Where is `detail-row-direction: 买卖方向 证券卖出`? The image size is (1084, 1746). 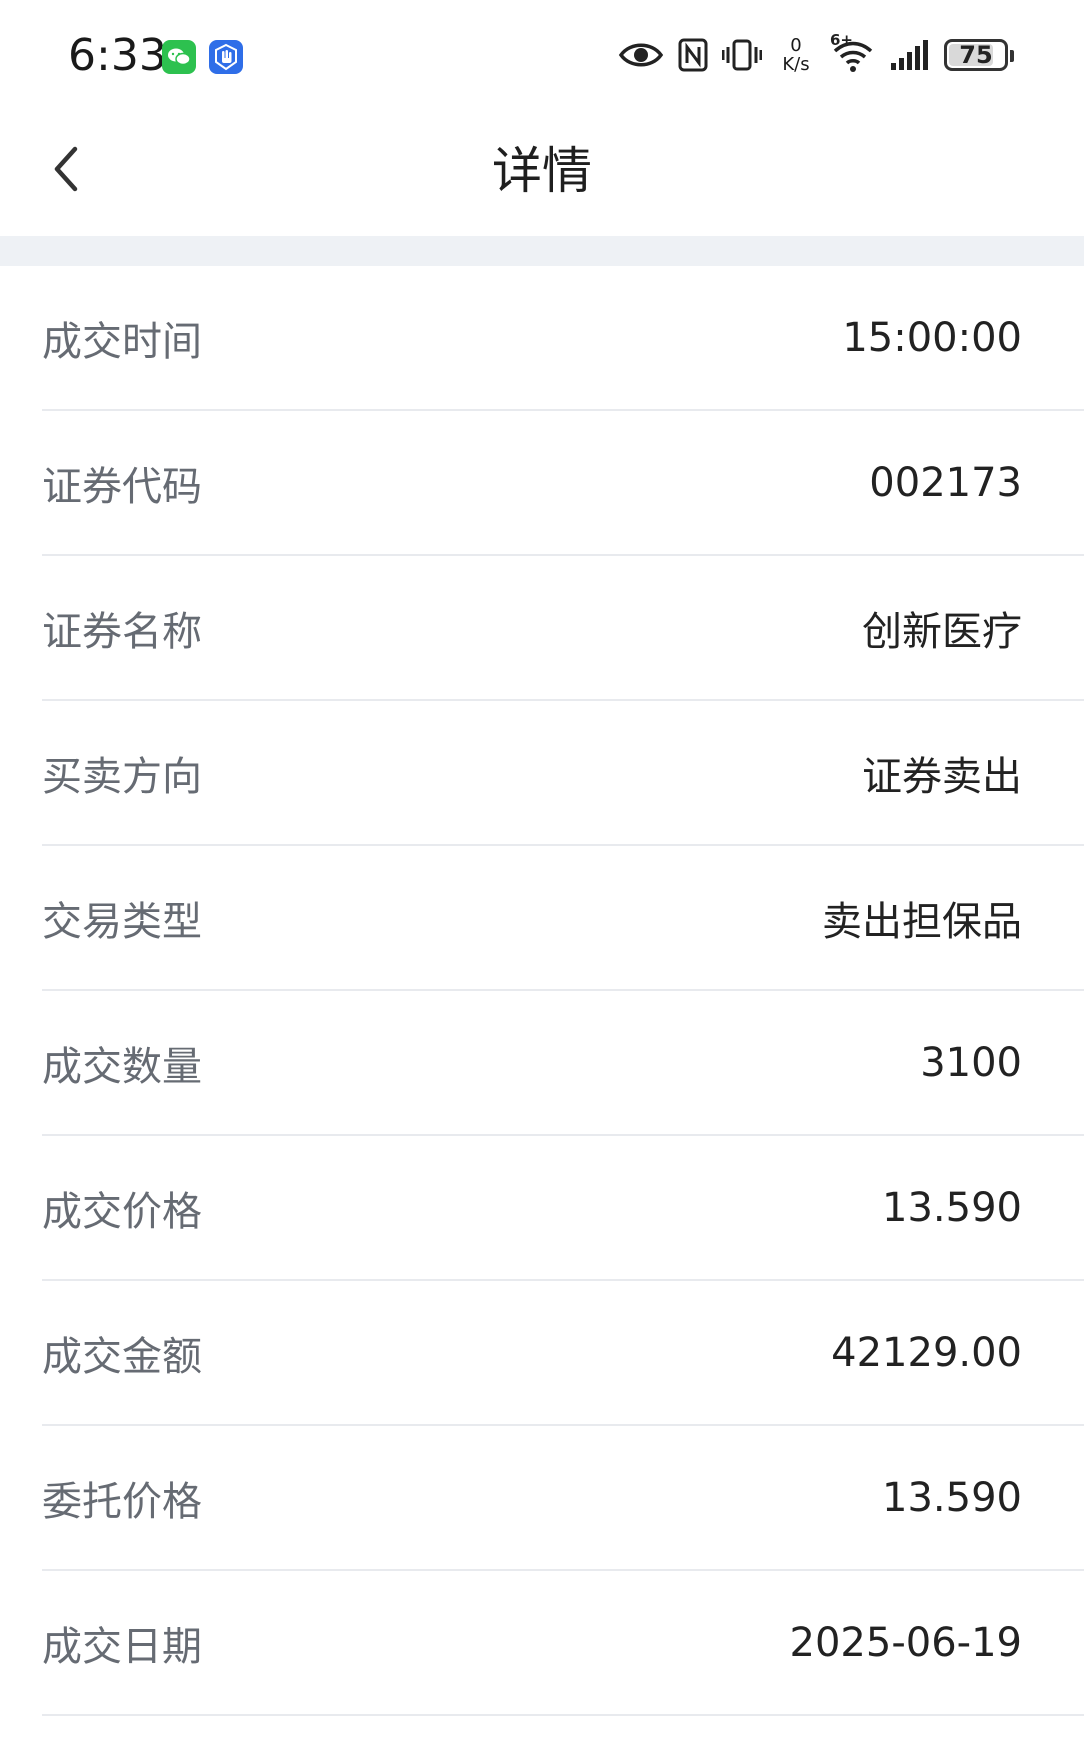 detail-row-direction: 买卖方向 证券卖出 is located at coordinates (563, 773).